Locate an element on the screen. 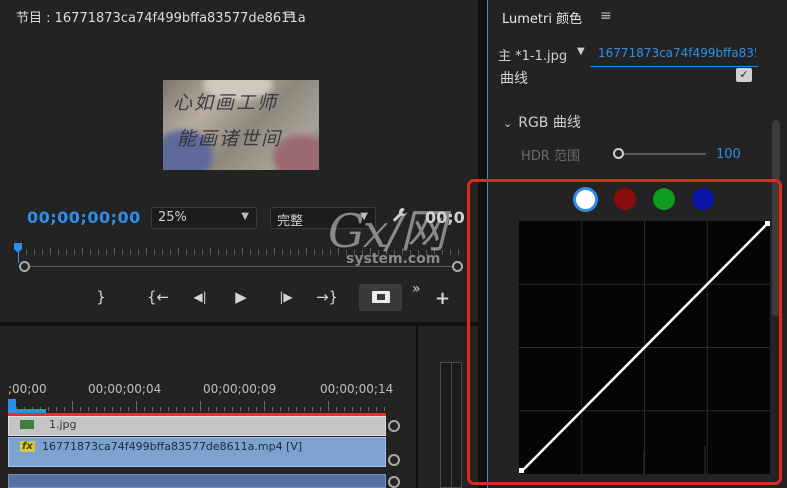  panel-divider is located at coordinates (417, 407).